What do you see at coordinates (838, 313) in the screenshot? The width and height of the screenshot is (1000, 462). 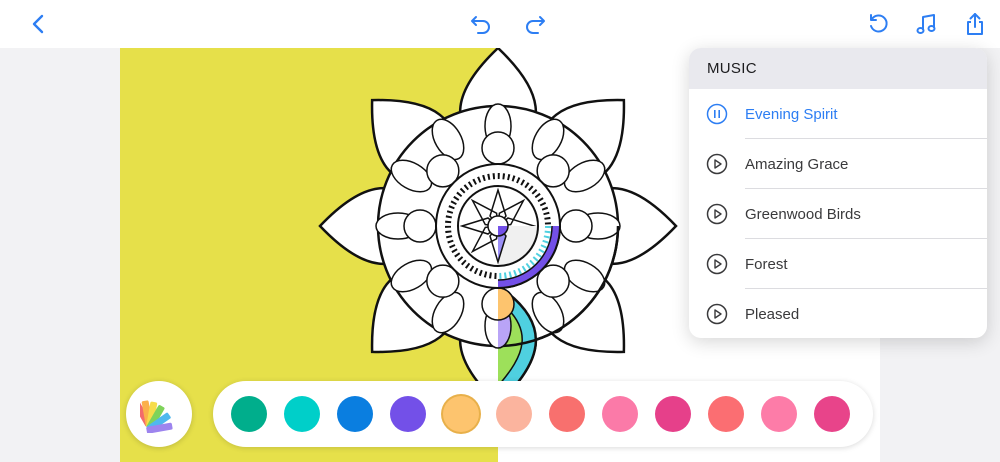 I see `track-pleased: Pleased` at bounding box center [838, 313].